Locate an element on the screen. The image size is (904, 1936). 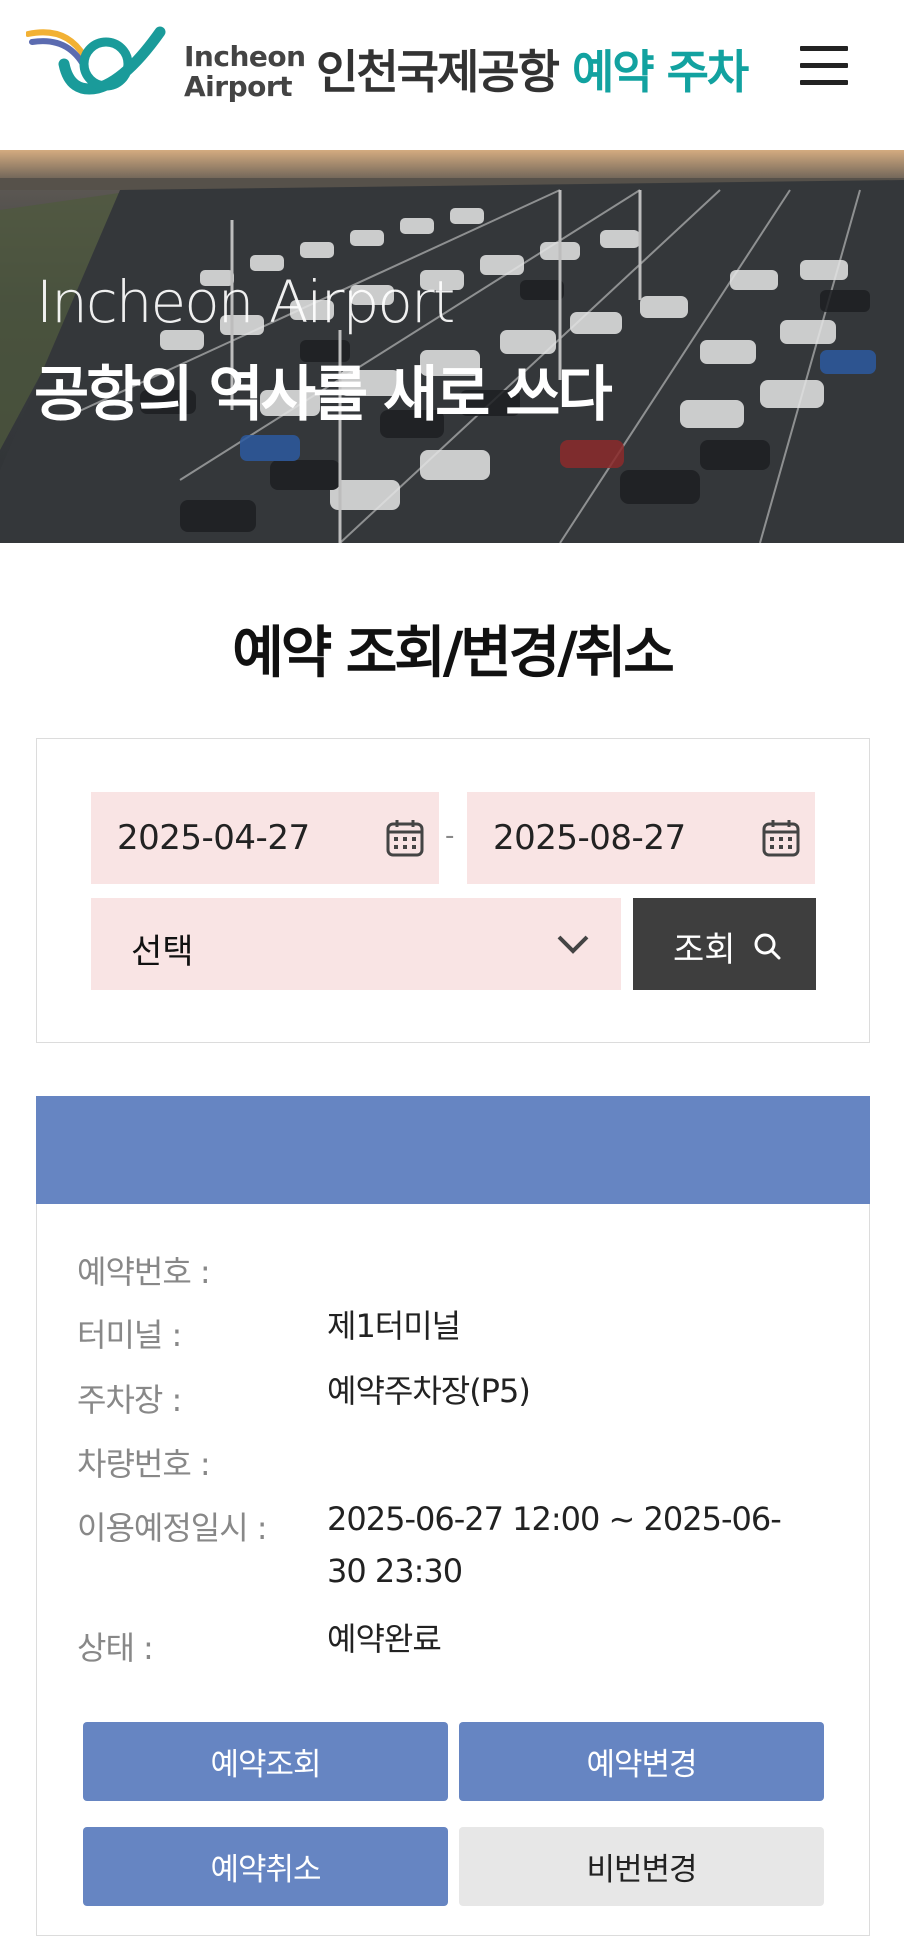
result-card-header is located at coordinates (452, 1149).